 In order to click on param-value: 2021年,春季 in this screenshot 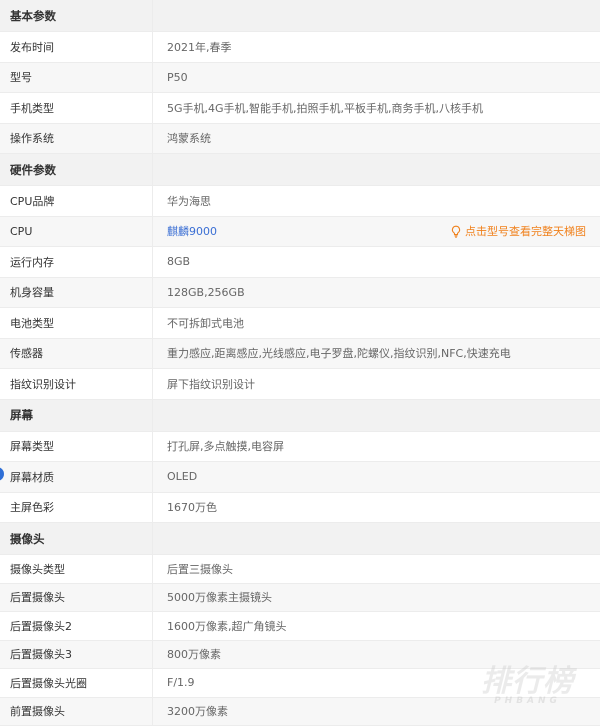, I will do `click(376, 47)`.